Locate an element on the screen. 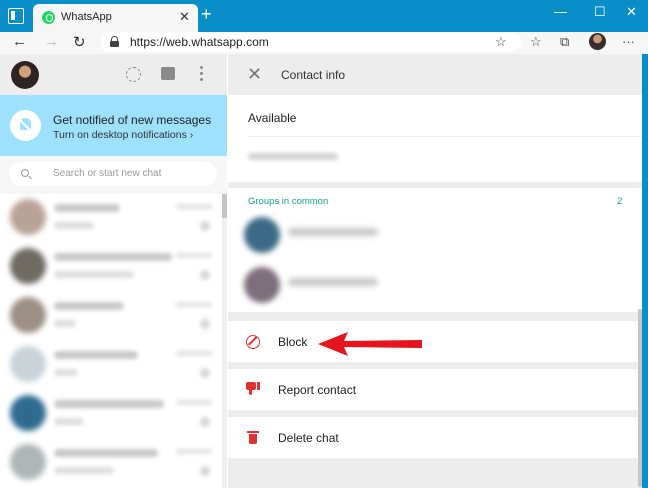 The width and height of the screenshot is (648, 488). tab-whatsapp: WhatsApp ✕ is located at coordinates (115, 18).